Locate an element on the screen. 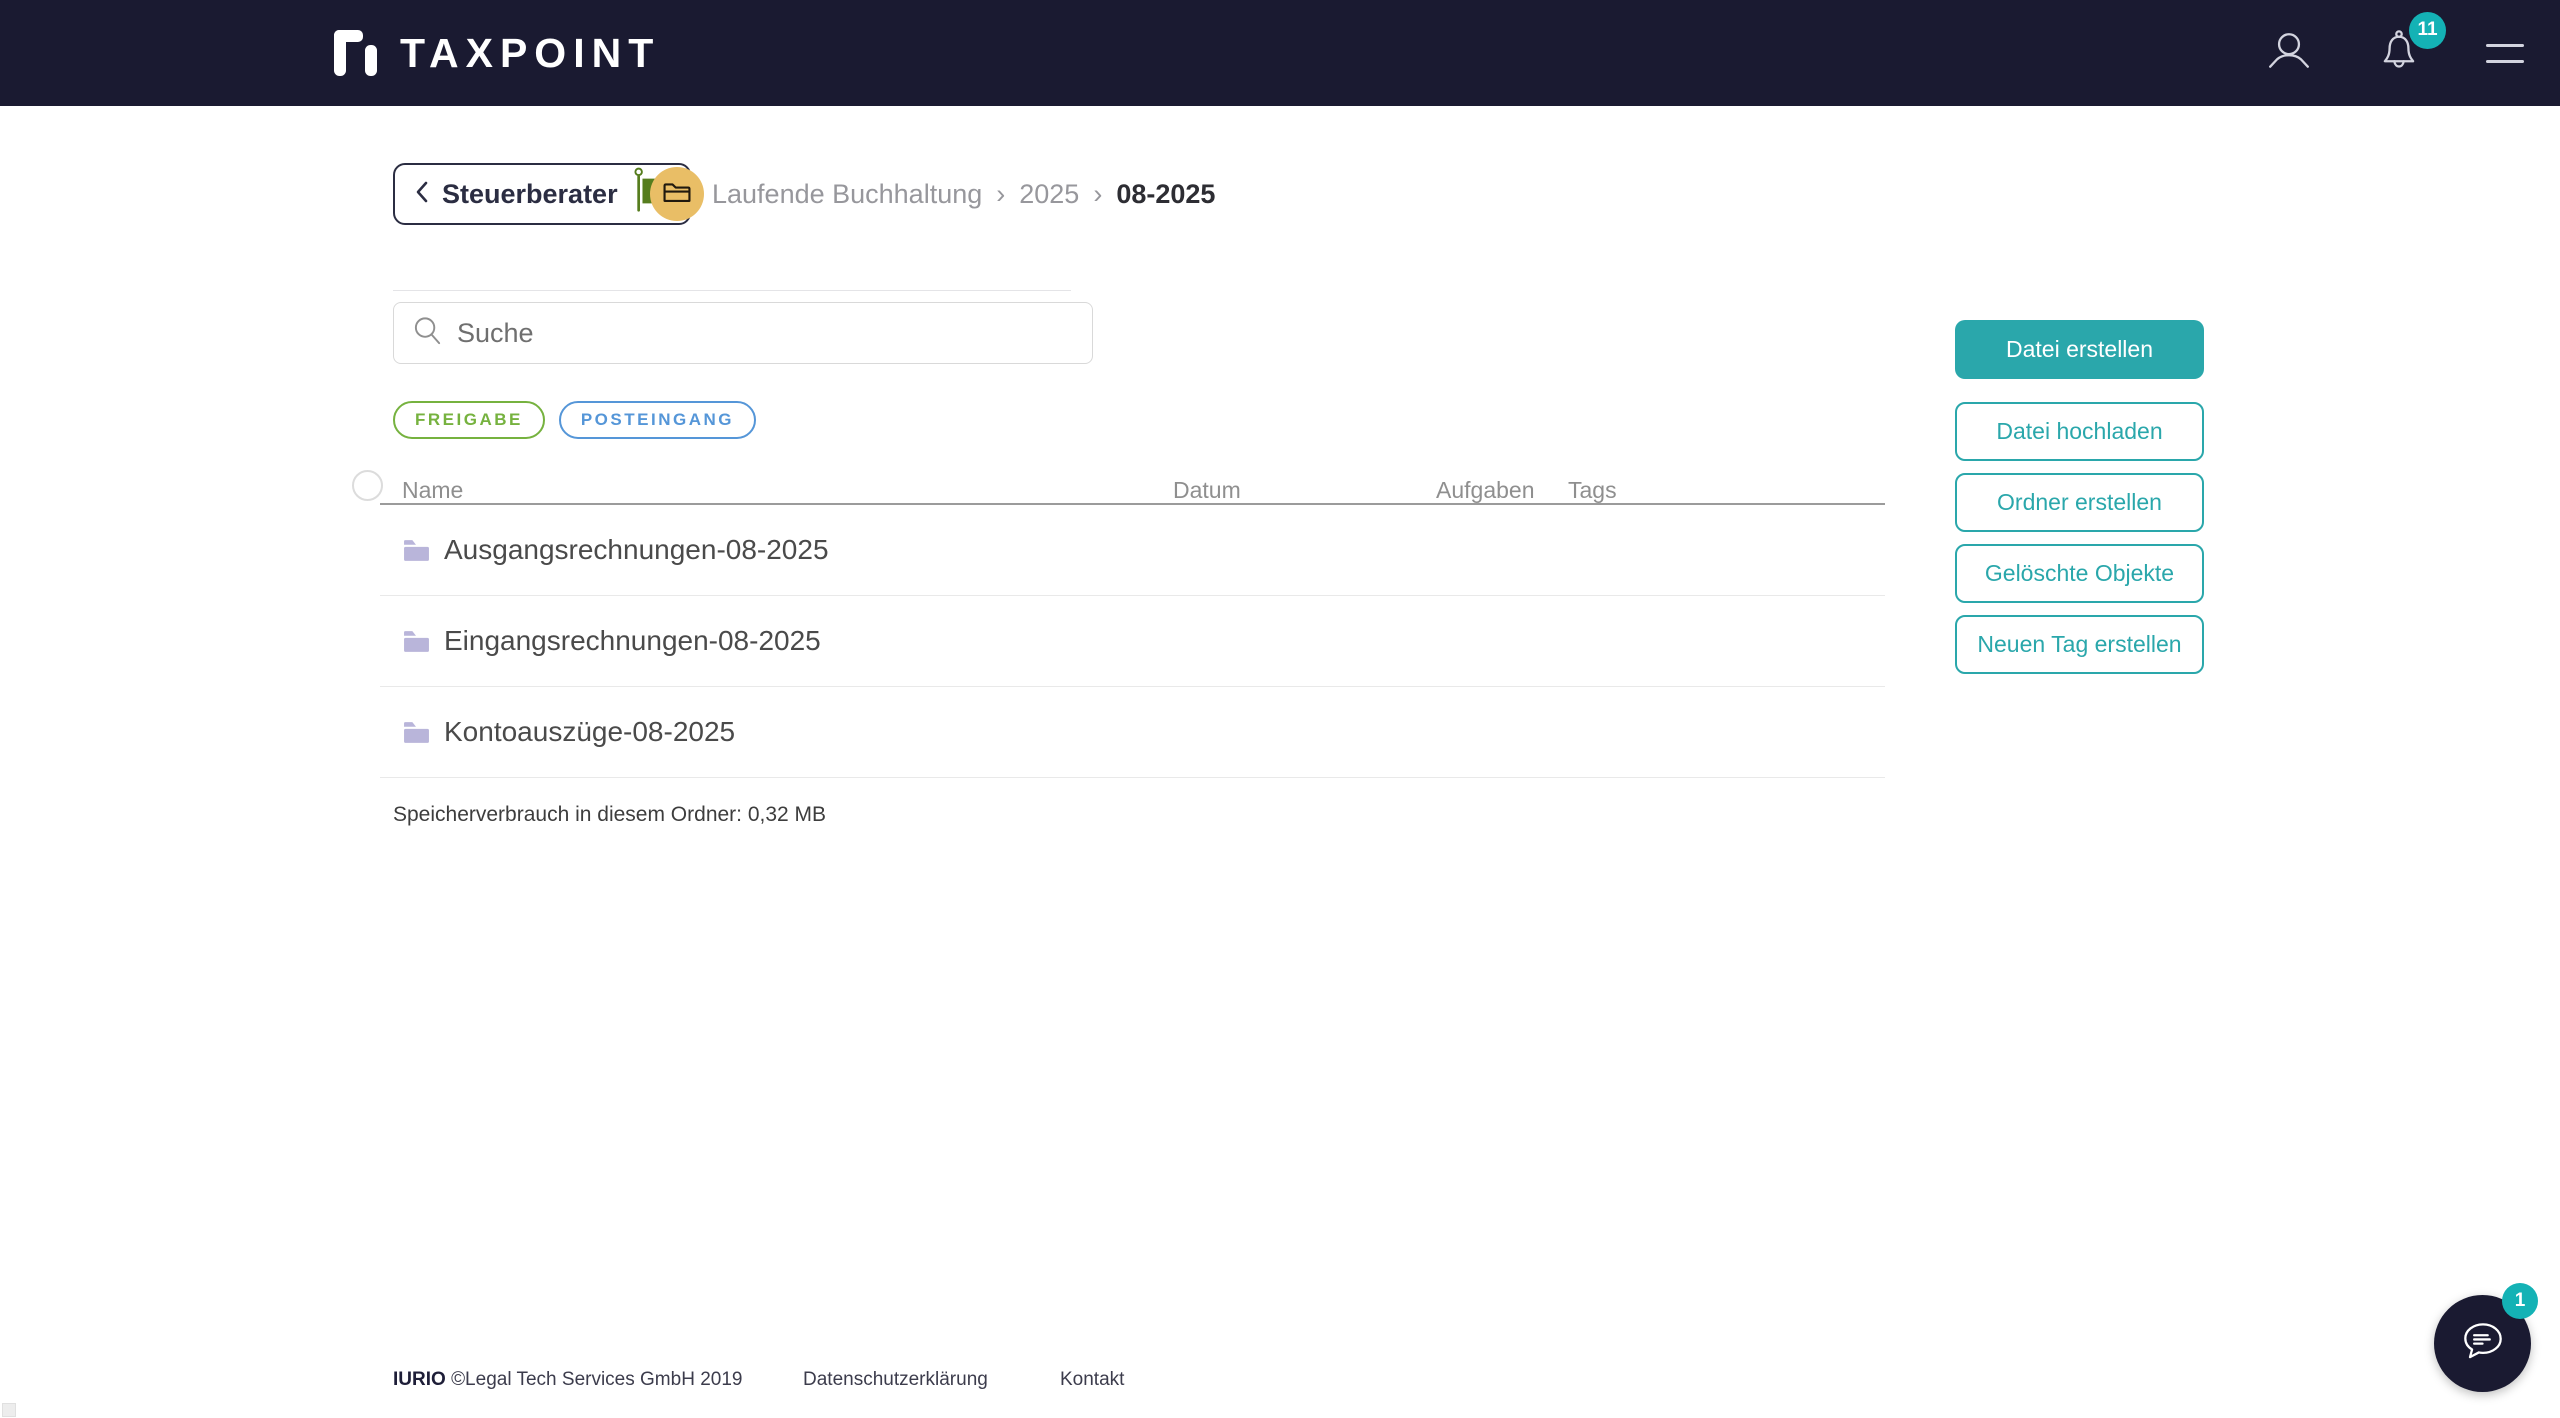  search-field is located at coordinates (743, 333).